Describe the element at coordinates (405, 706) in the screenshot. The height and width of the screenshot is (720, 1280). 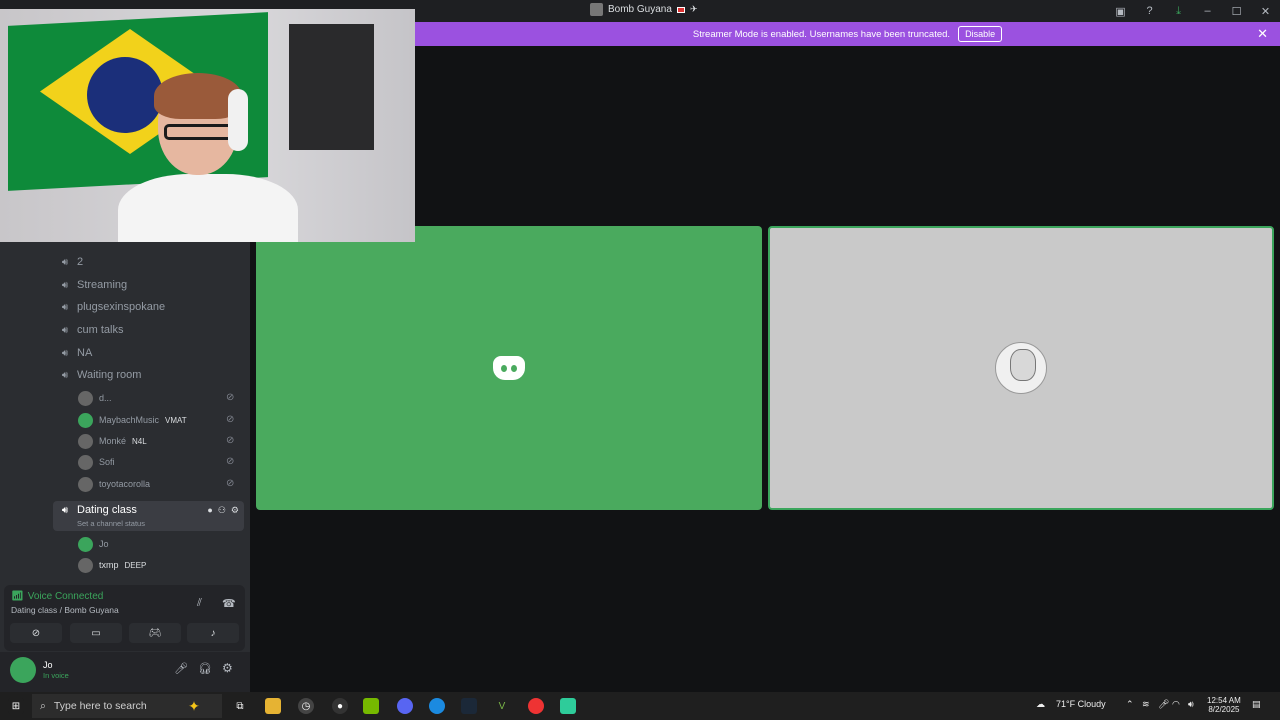
I see `discord-taskbar-icon` at that location.